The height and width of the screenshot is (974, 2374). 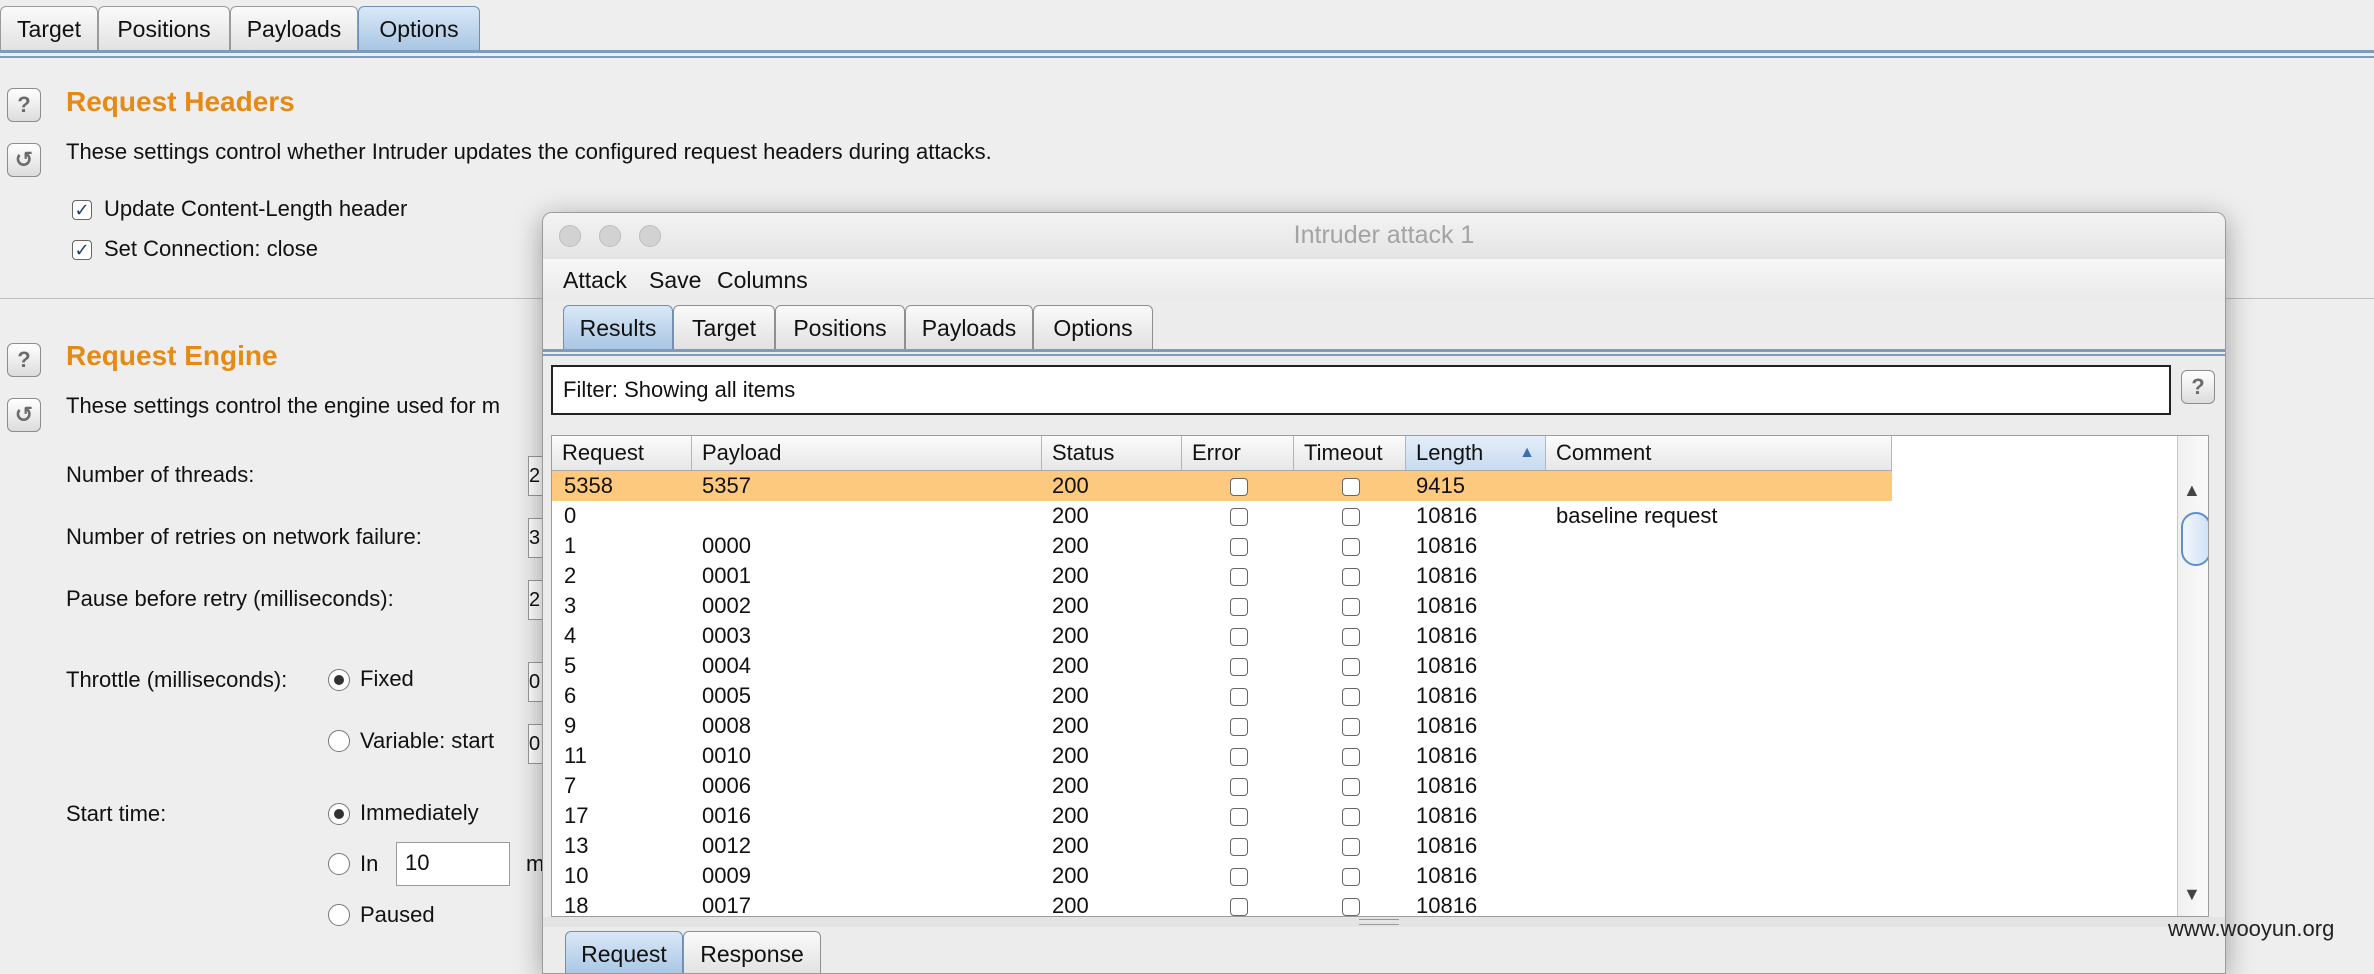 What do you see at coordinates (576, 815) in the screenshot?
I see `request-cell: 17` at bounding box center [576, 815].